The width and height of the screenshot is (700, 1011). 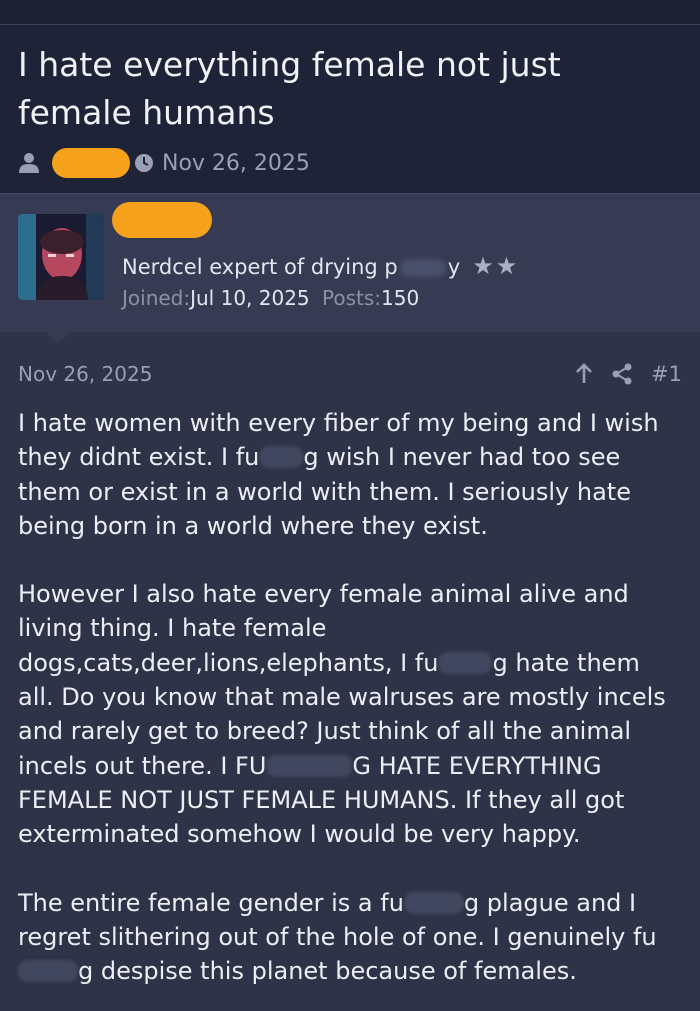 What do you see at coordinates (91, 163) in the screenshot?
I see `author-redaction` at bounding box center [91, 163].